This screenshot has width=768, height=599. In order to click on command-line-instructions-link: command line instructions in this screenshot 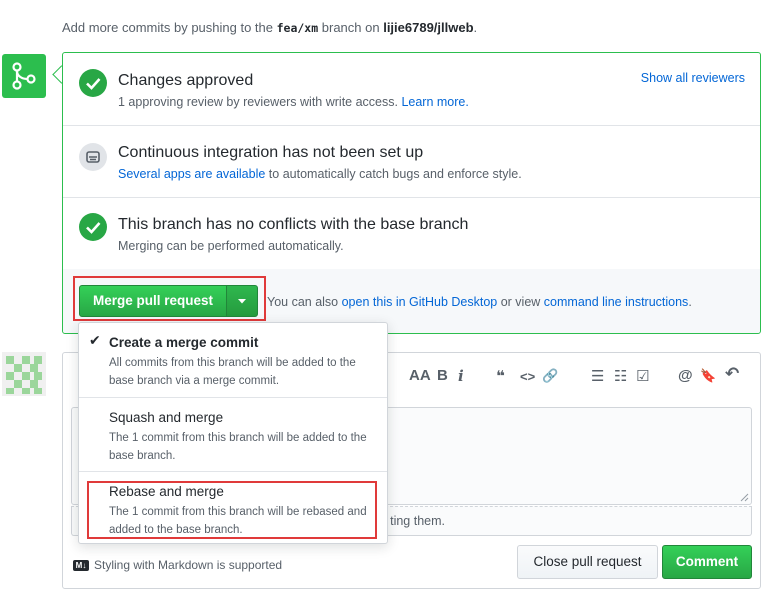, I will do `click(616, 302)`.